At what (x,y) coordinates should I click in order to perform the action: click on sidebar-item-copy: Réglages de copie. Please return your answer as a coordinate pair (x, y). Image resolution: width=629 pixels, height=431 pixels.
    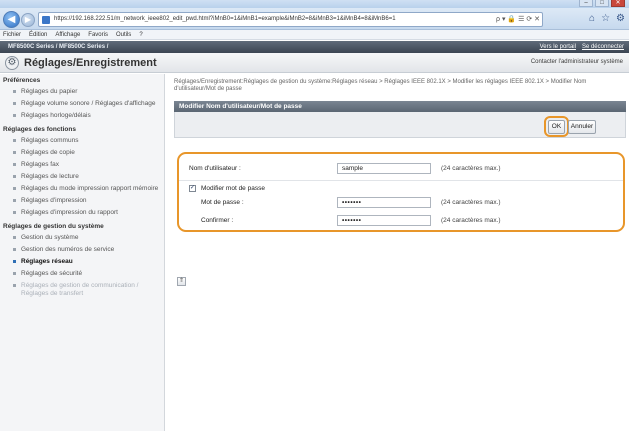
    Looking at the image, I should click on (82, 154).